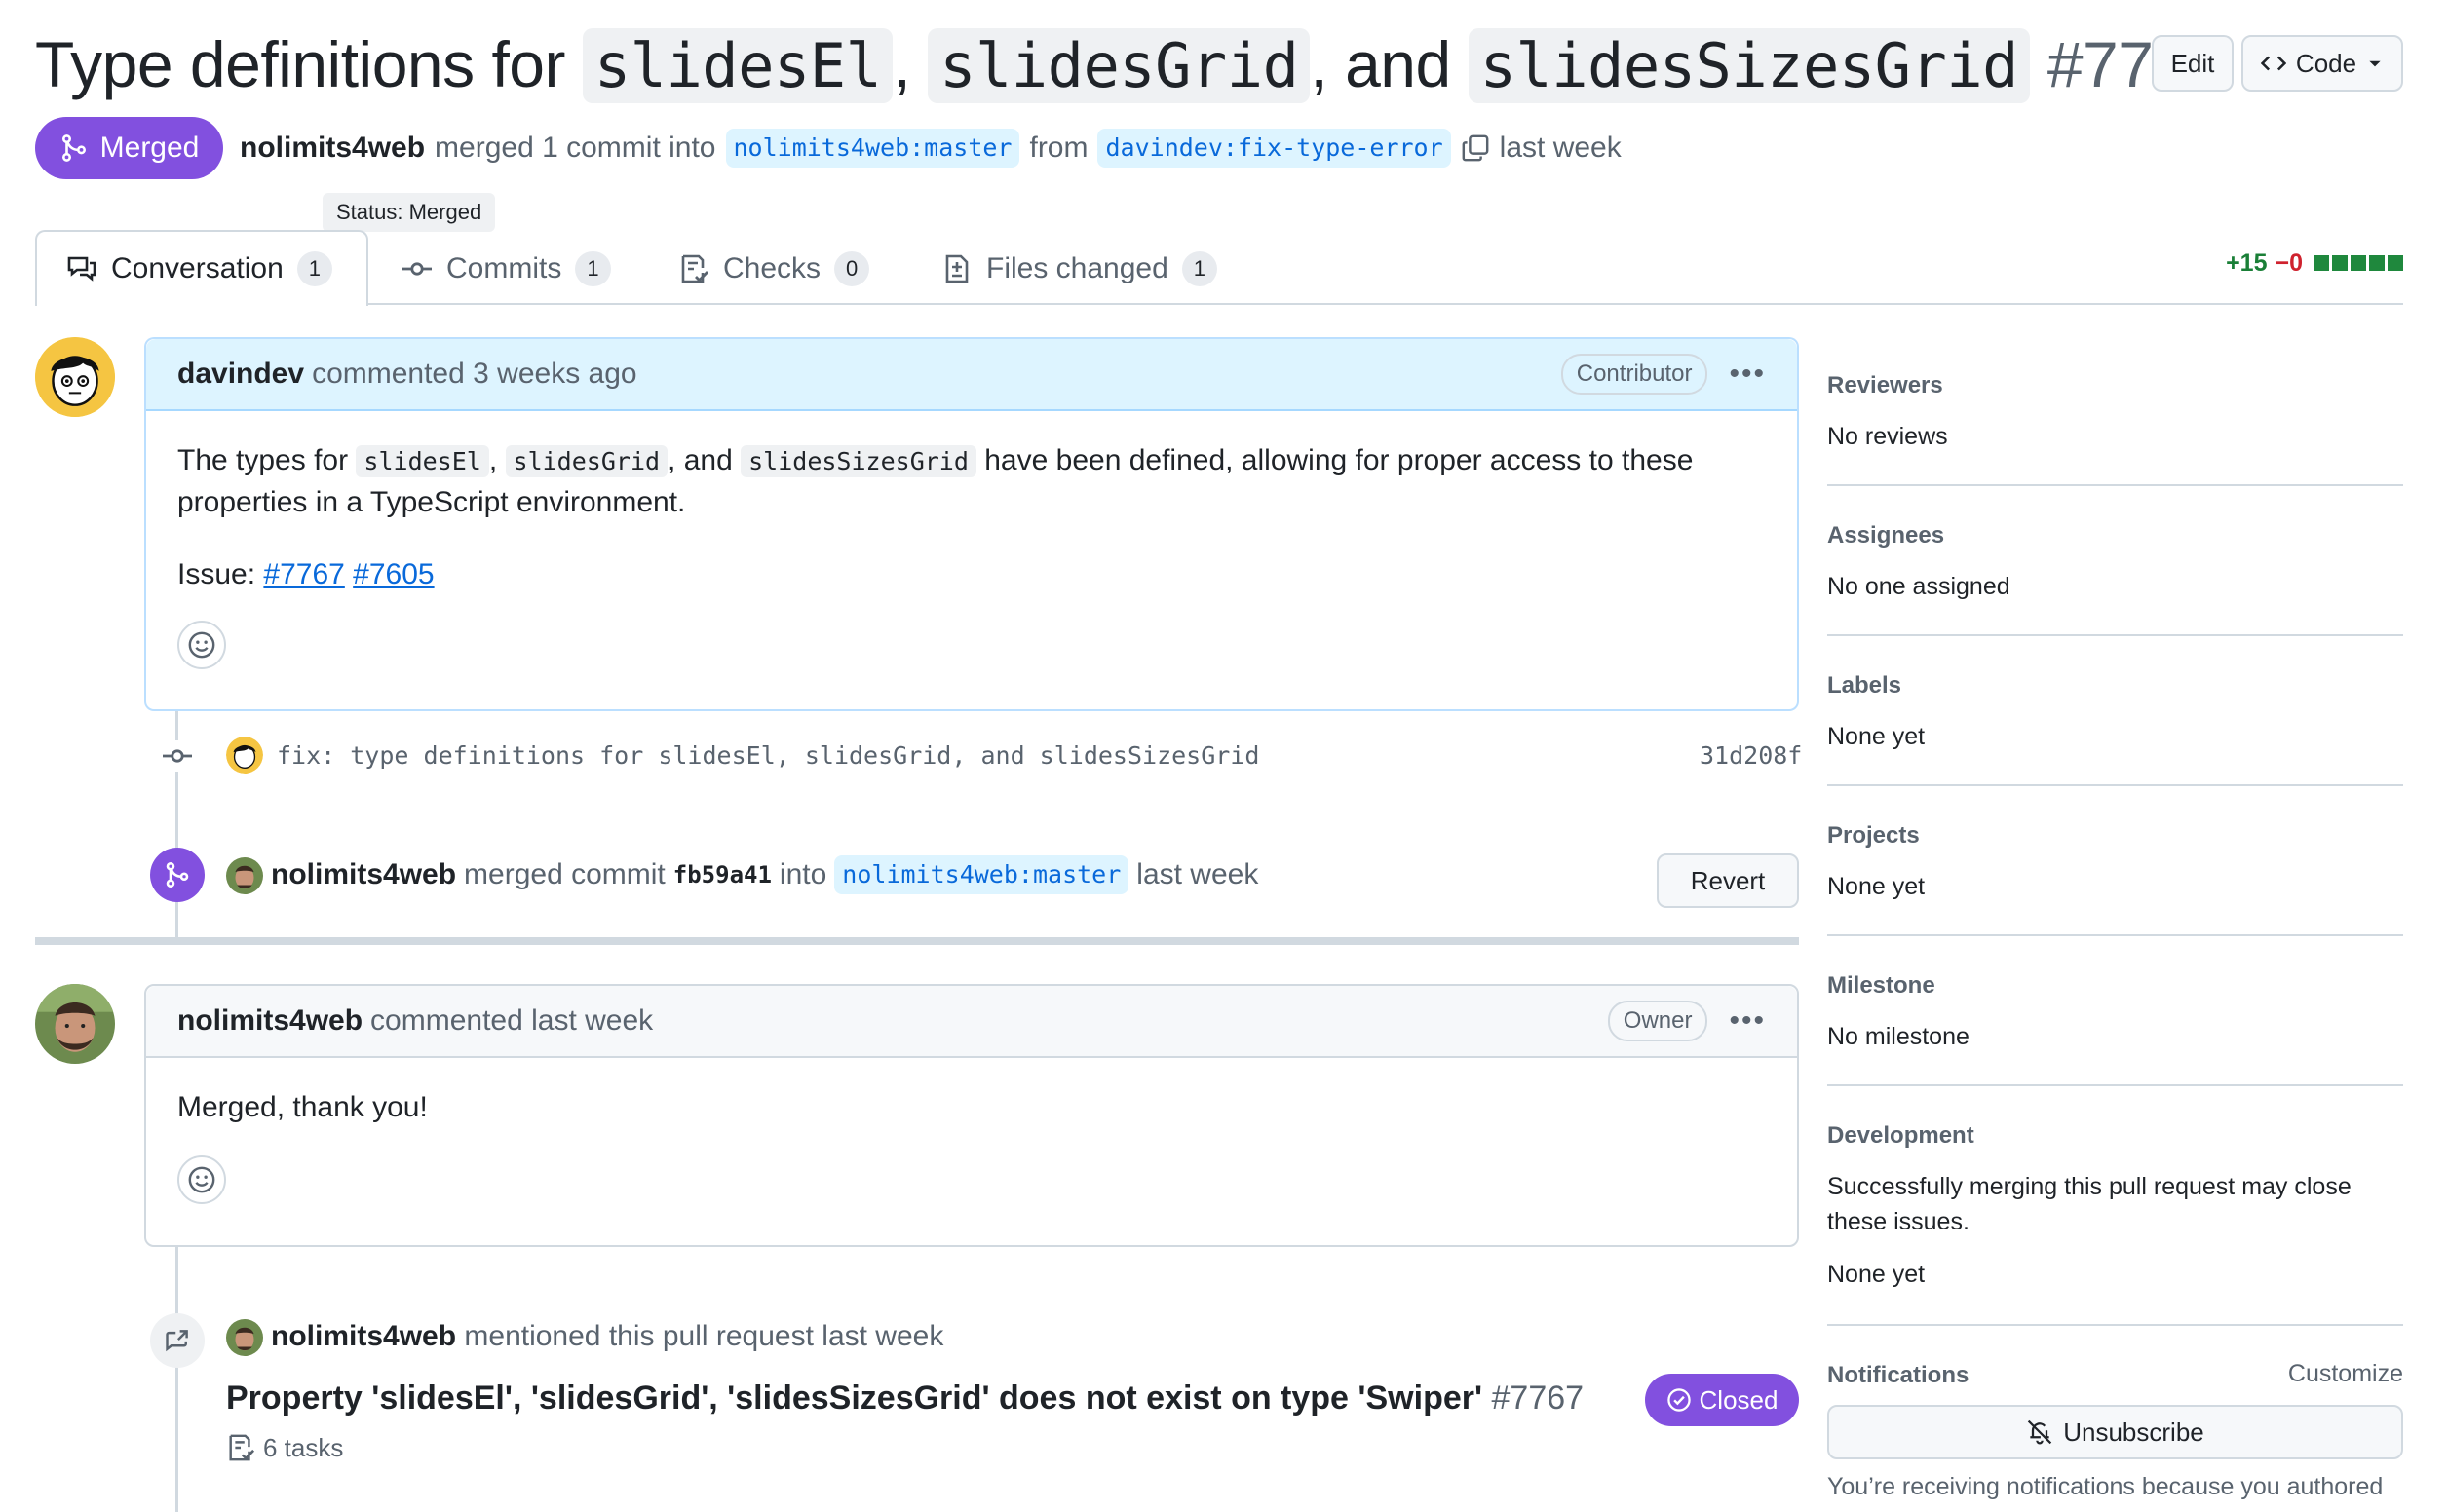  What do you see at coordinates (511, 1021) in the screenshot?
I see `comment-timestamp: commented last week` at bounding box center [511, 1021].